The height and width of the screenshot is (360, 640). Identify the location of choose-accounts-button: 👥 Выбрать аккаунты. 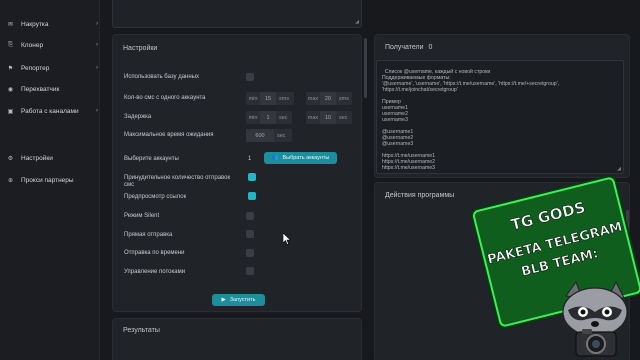
(300, 158).